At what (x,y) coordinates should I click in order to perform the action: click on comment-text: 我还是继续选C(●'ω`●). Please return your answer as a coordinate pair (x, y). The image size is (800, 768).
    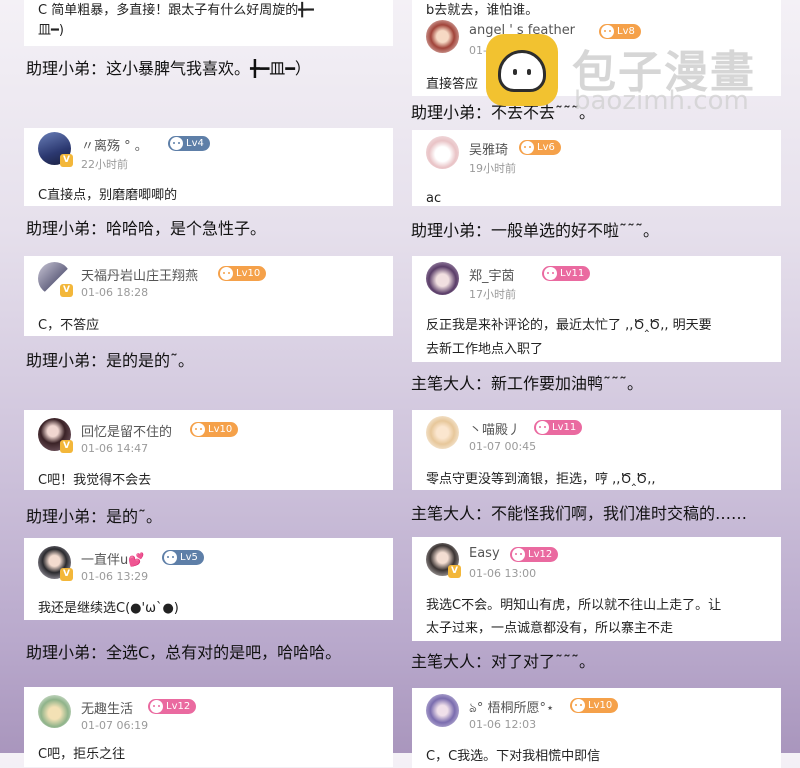
    Looking at the image, I should click on (108, 608).